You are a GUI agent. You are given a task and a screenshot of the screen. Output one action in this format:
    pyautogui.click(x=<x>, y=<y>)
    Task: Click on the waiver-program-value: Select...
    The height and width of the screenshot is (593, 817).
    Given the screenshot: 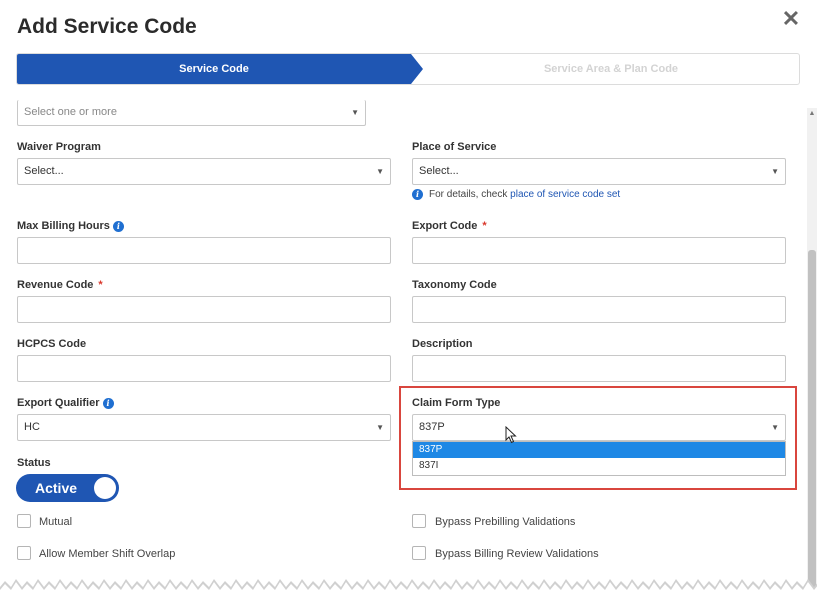 What is the action you would take?
    pyautogui.click(x=44, y=171)
    